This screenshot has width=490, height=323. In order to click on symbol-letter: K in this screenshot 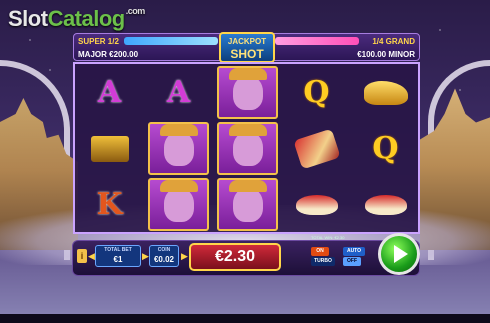, I will do `click(109, 204)`.